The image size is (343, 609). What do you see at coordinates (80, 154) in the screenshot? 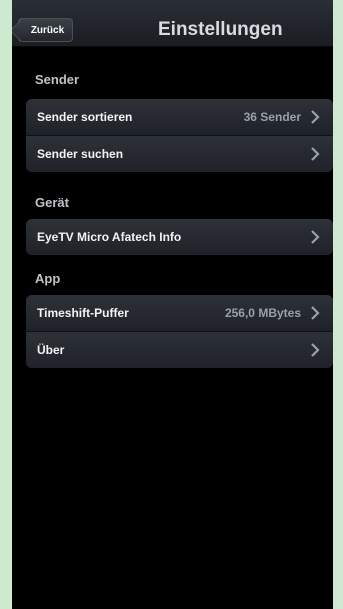
I see `row-label: Sender suchen` at bounding box center [80, 154].